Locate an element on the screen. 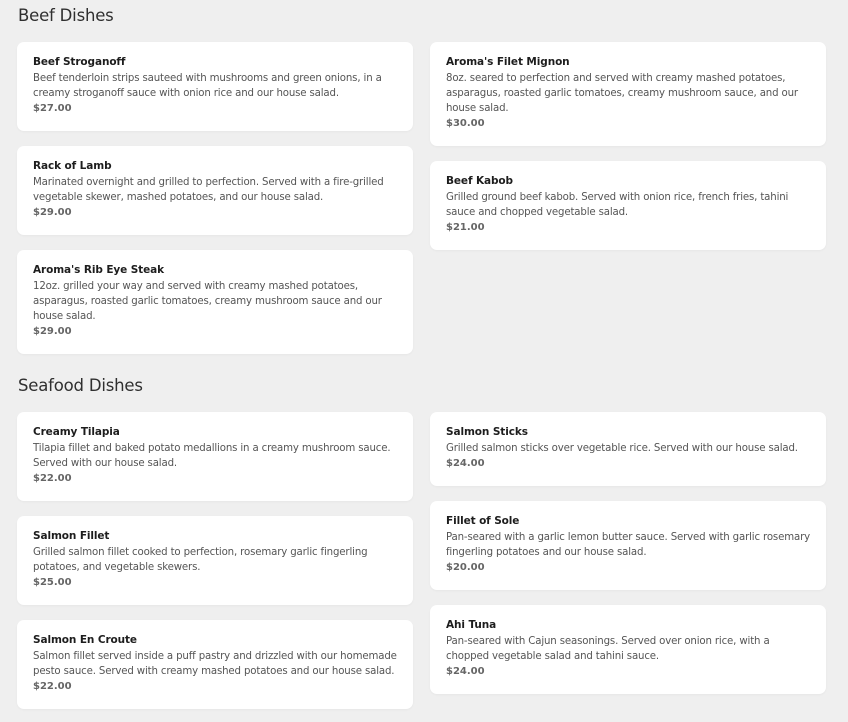 This screenshot has width=848, height=722. item-name: Rack of Lamb is located at coordinates (72, 166).